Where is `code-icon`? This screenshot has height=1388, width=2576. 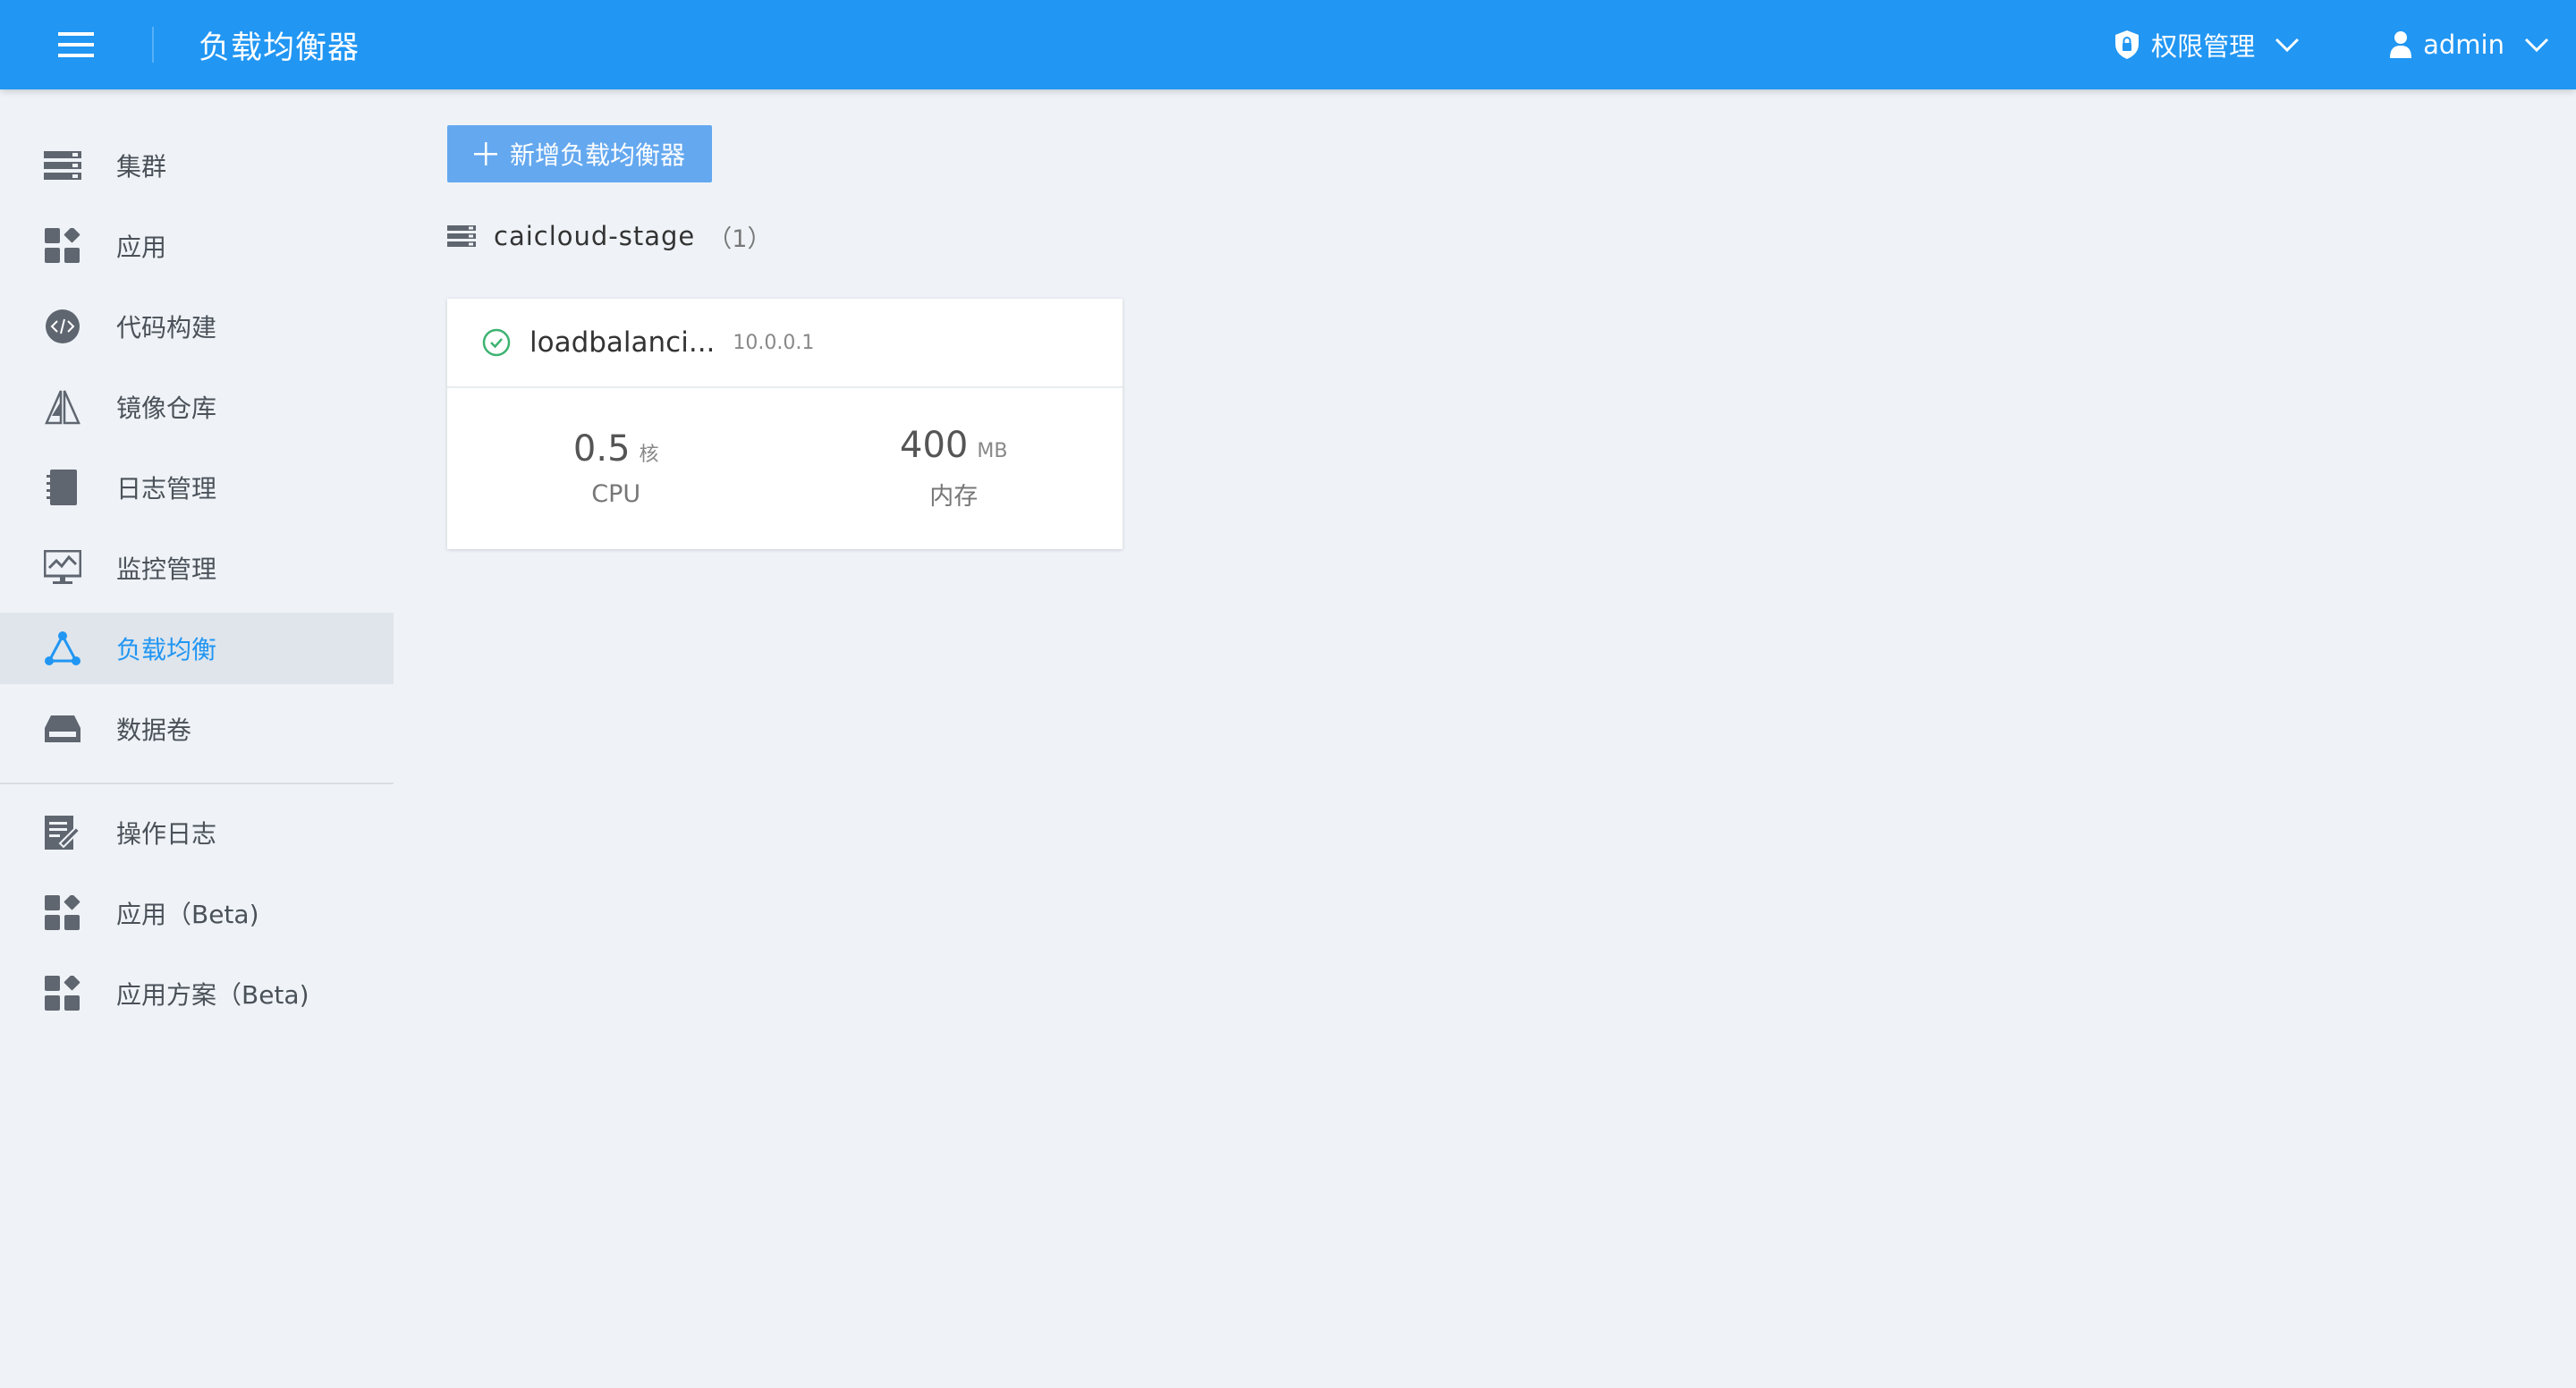 code-icon is located at coordinates (62, 326).